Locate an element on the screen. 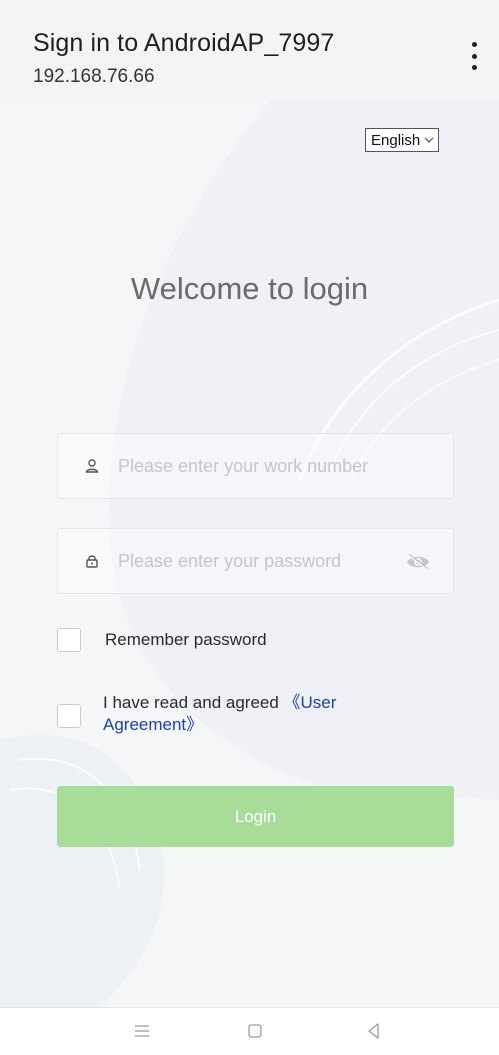  kebab-menu-icon is located at coordinates (474, 56).